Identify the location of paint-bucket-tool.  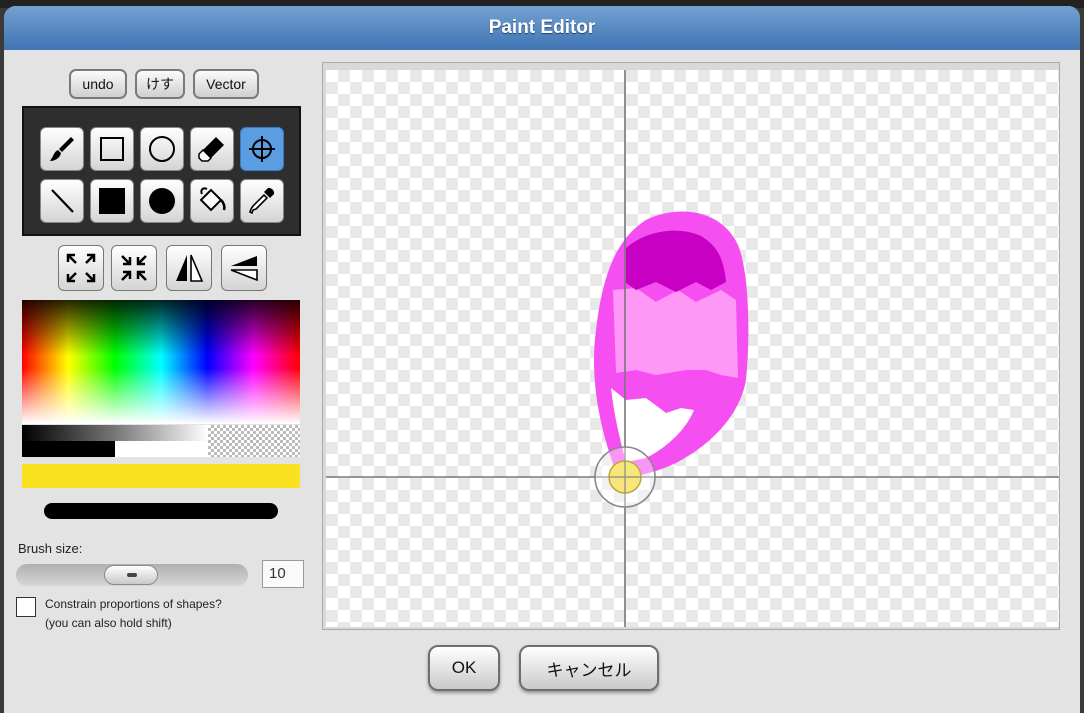
(212, 201).